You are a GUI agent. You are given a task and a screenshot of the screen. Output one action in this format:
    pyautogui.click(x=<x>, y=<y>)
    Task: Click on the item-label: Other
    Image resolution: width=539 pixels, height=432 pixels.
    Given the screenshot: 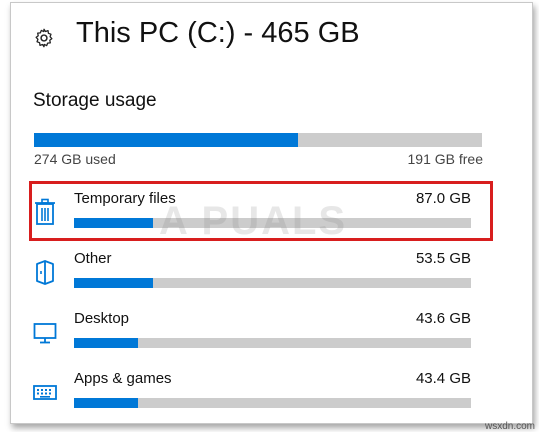 What is the action you would take?
    pyautogui.click(x=93, y=258)
    